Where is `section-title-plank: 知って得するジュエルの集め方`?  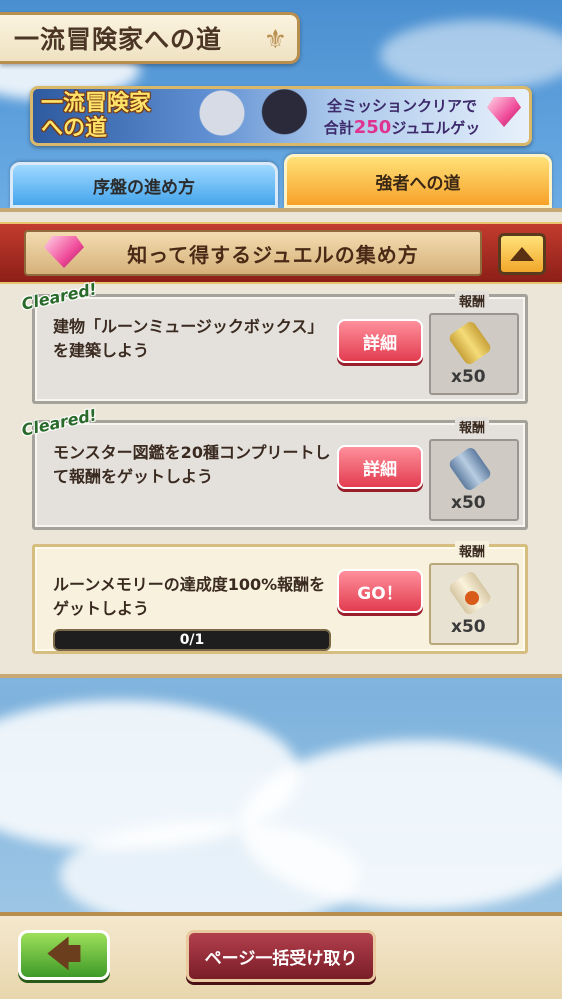
section-title-plank: 知って得するジュエルの集め方 is located at coordinates (253, 253).